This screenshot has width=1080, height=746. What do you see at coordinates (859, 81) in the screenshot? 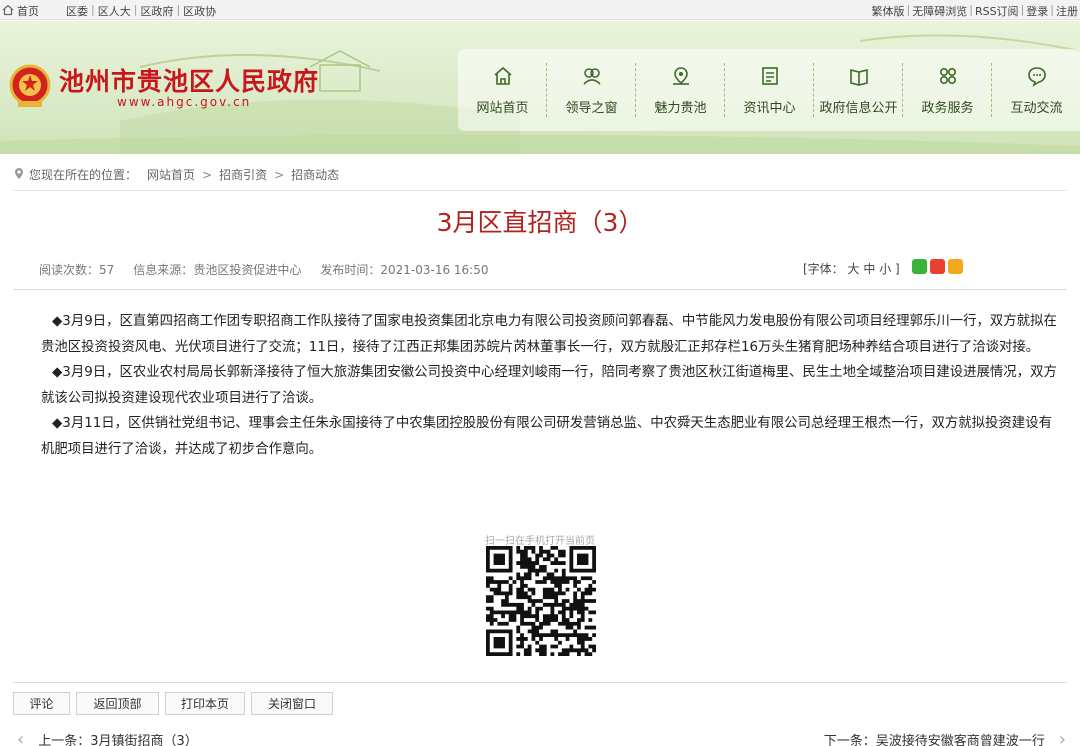
I see `book-icon` at bounding box center [859, 81].